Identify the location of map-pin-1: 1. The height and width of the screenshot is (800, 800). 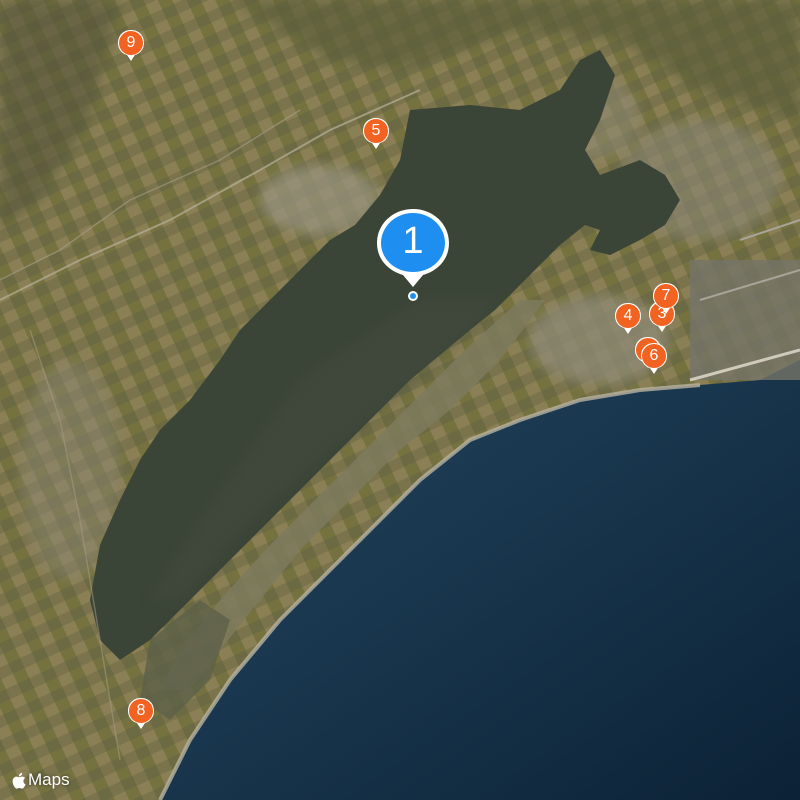
(413, 255).